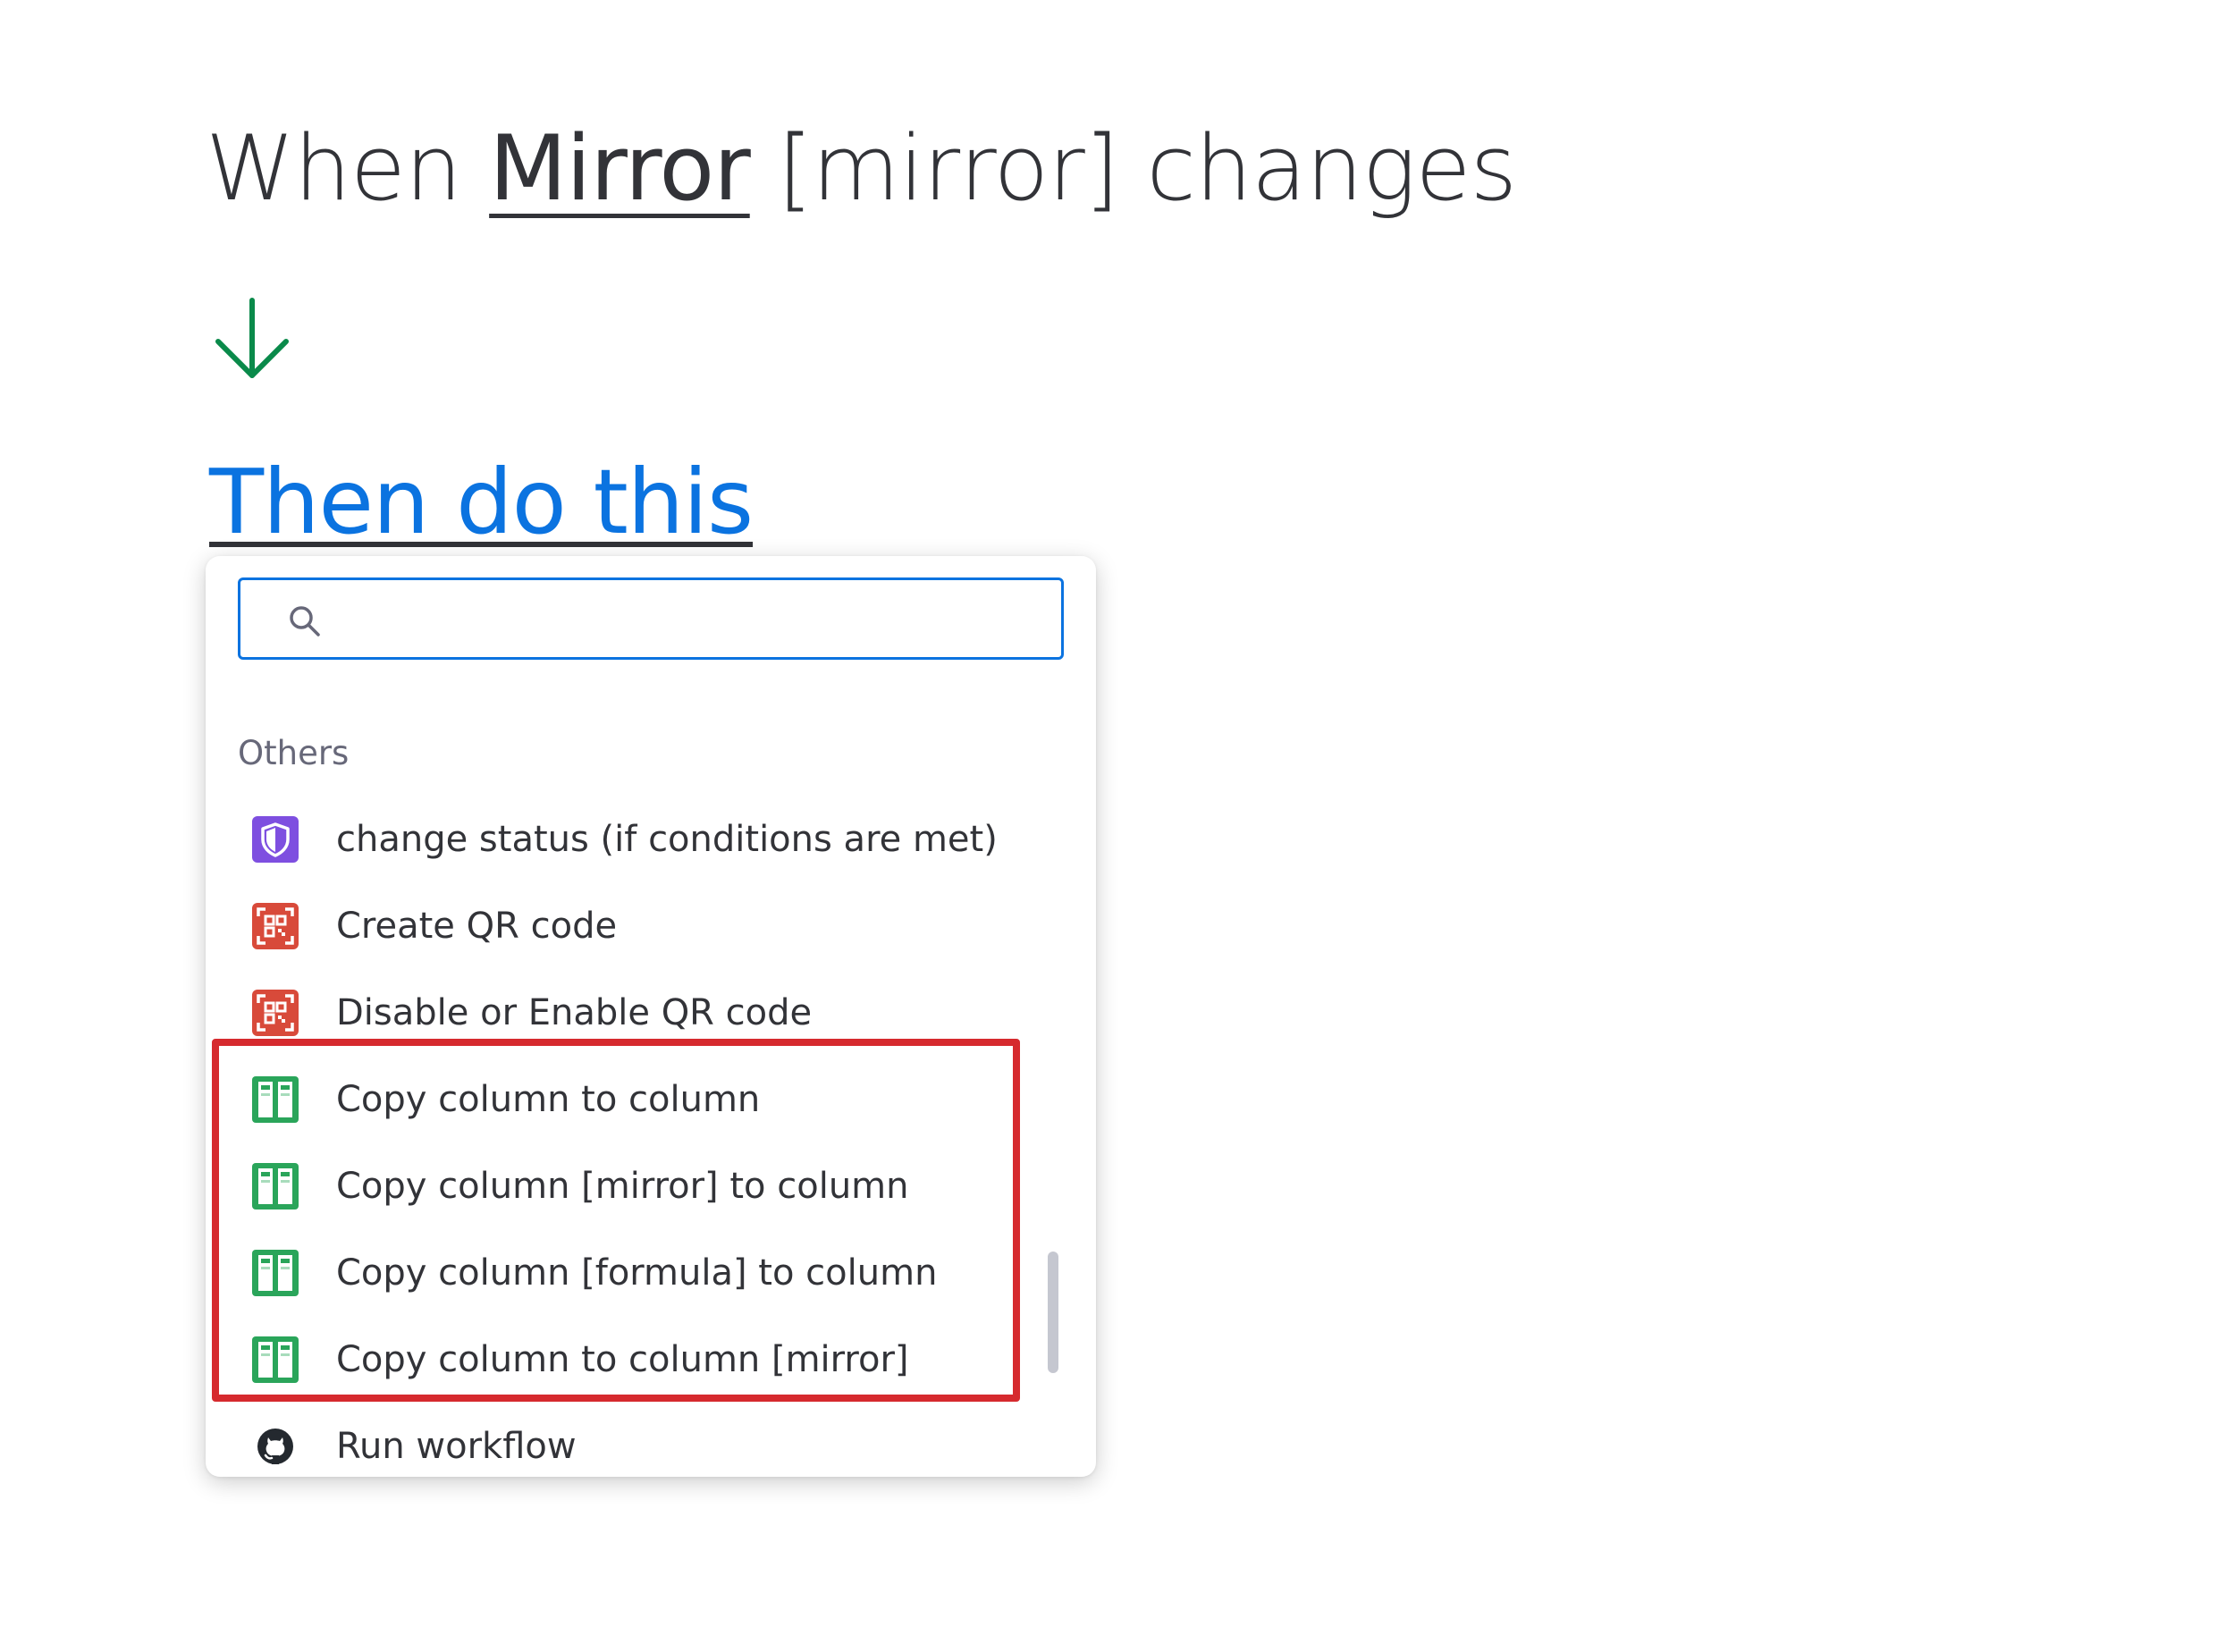  What do you see at coordinates (305, 621) in the screenshot?
I see `search-icon` at bounding box center [305, 621].